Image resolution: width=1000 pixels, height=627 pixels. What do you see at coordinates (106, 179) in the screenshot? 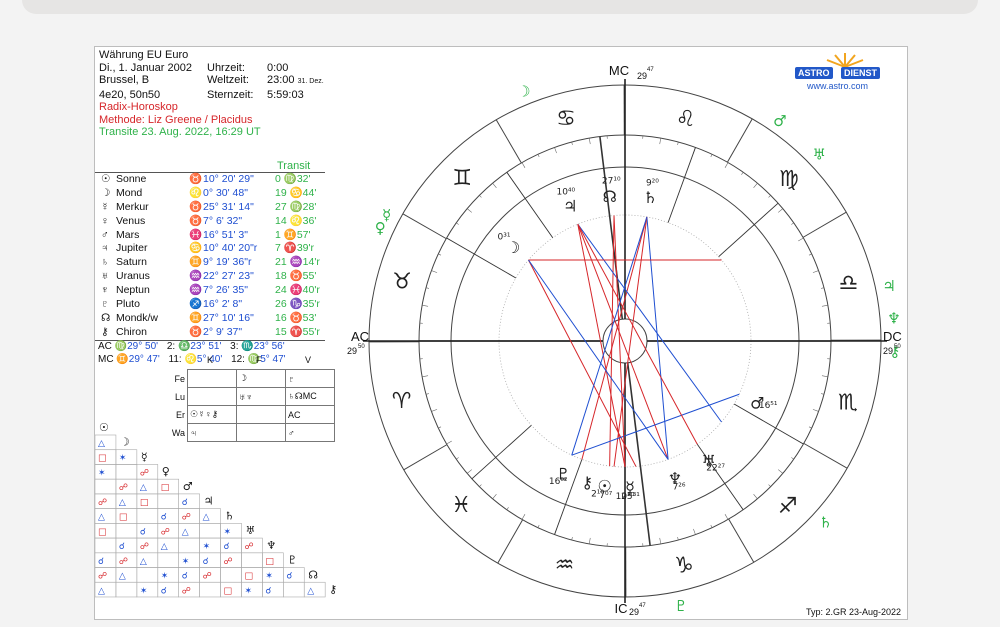
I see `planet-glyph: ☉` at bounding box center [106, 179].